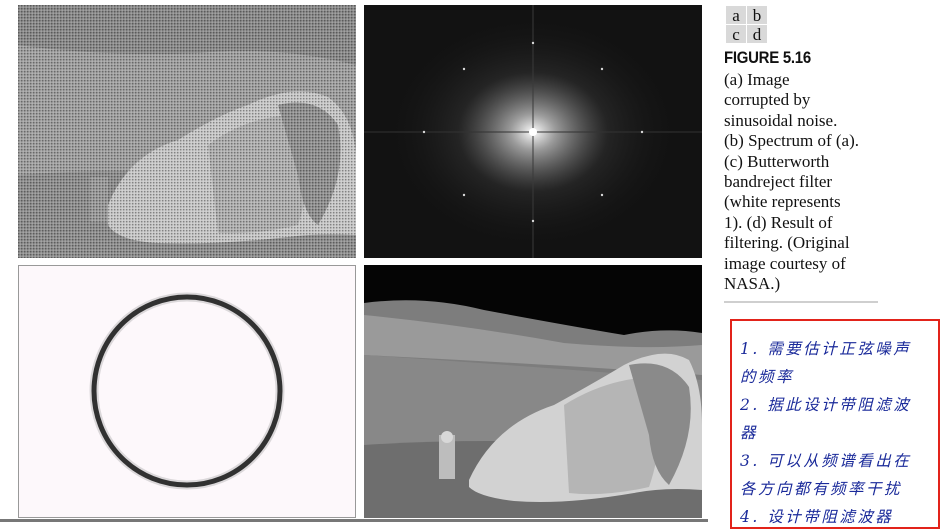 Image resolution: width=951 pixels, height=532 pixels. Describe the element at coordinates (817, 517) in the screenshot. I see `note-line: 4. 设计带阻滤波器` at that location.